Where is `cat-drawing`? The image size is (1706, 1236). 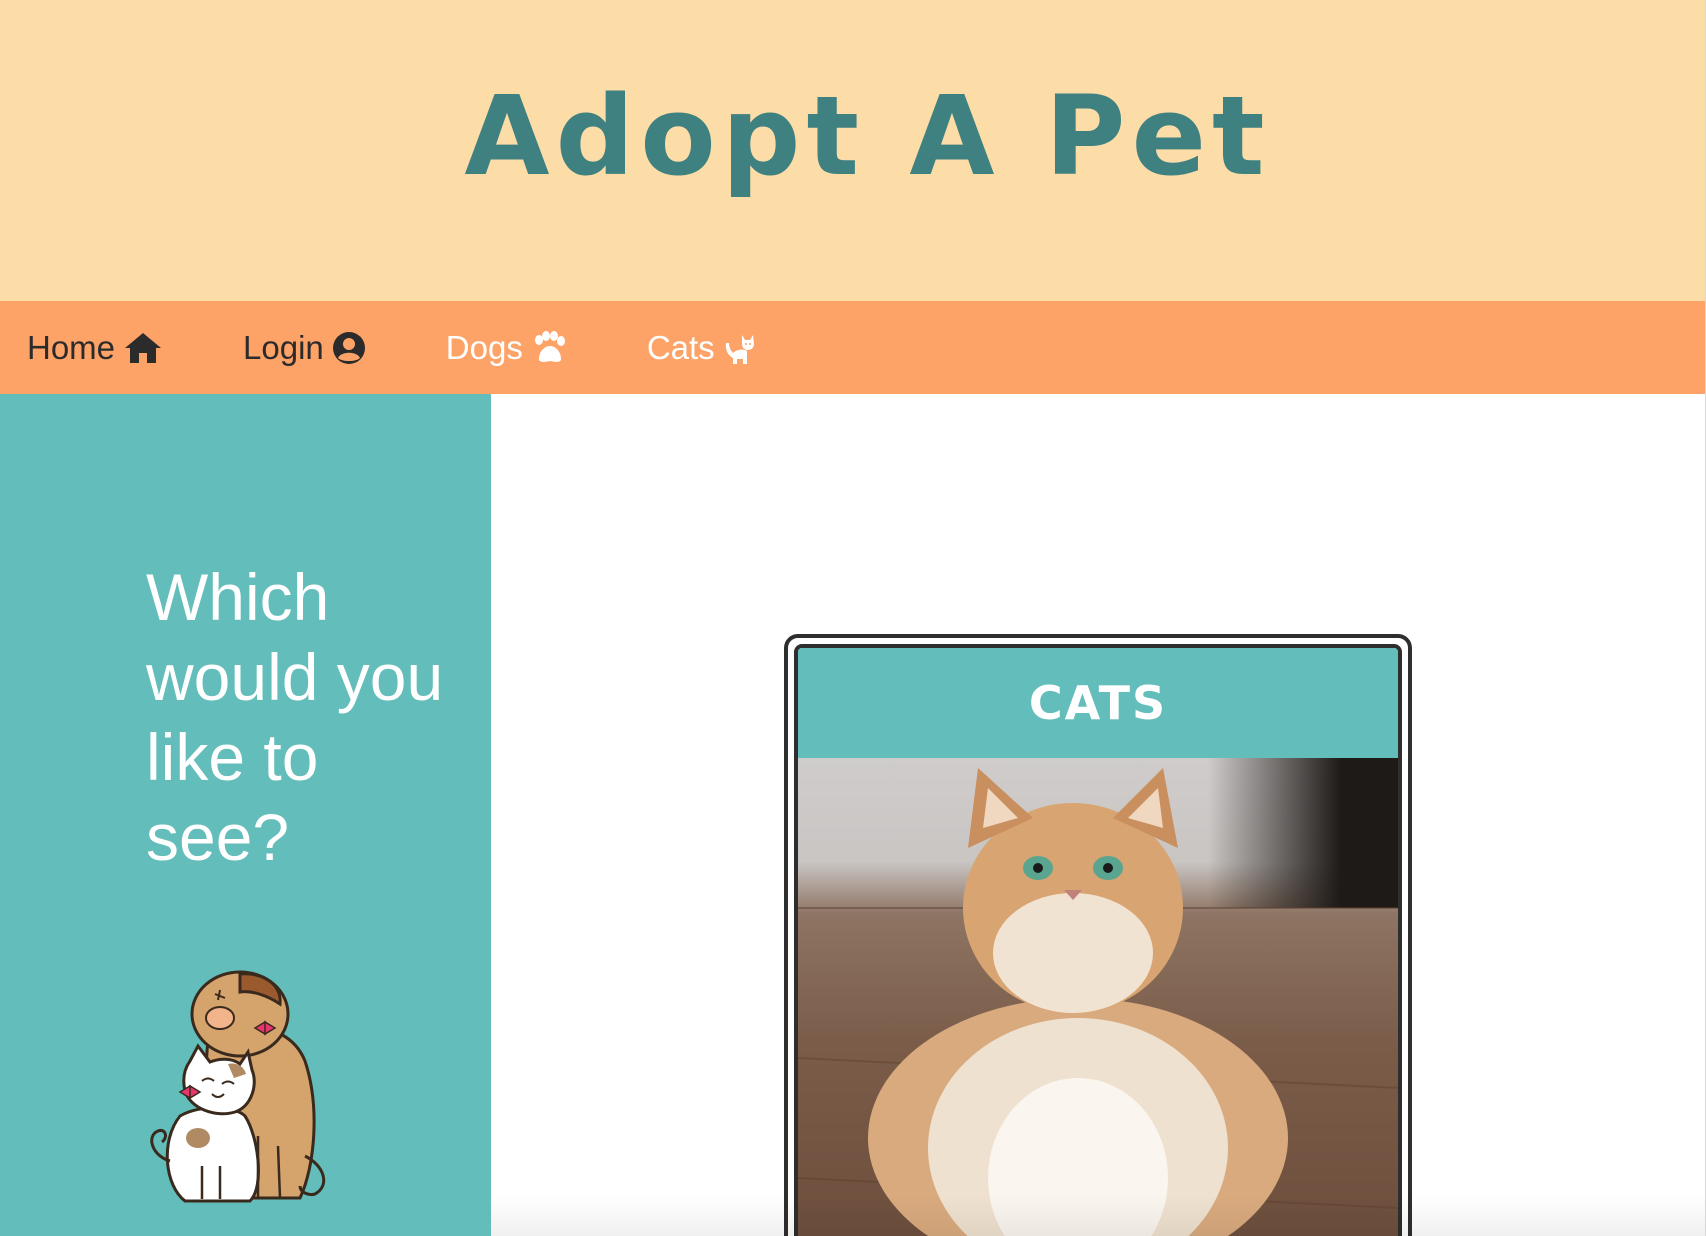 cat-drawing is located at coordinates (1098, 1002).